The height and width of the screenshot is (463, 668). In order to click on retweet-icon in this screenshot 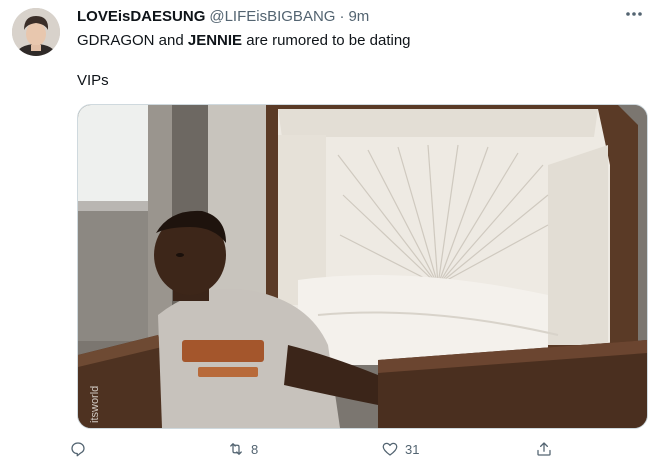, I will do `click(236, 449)`.